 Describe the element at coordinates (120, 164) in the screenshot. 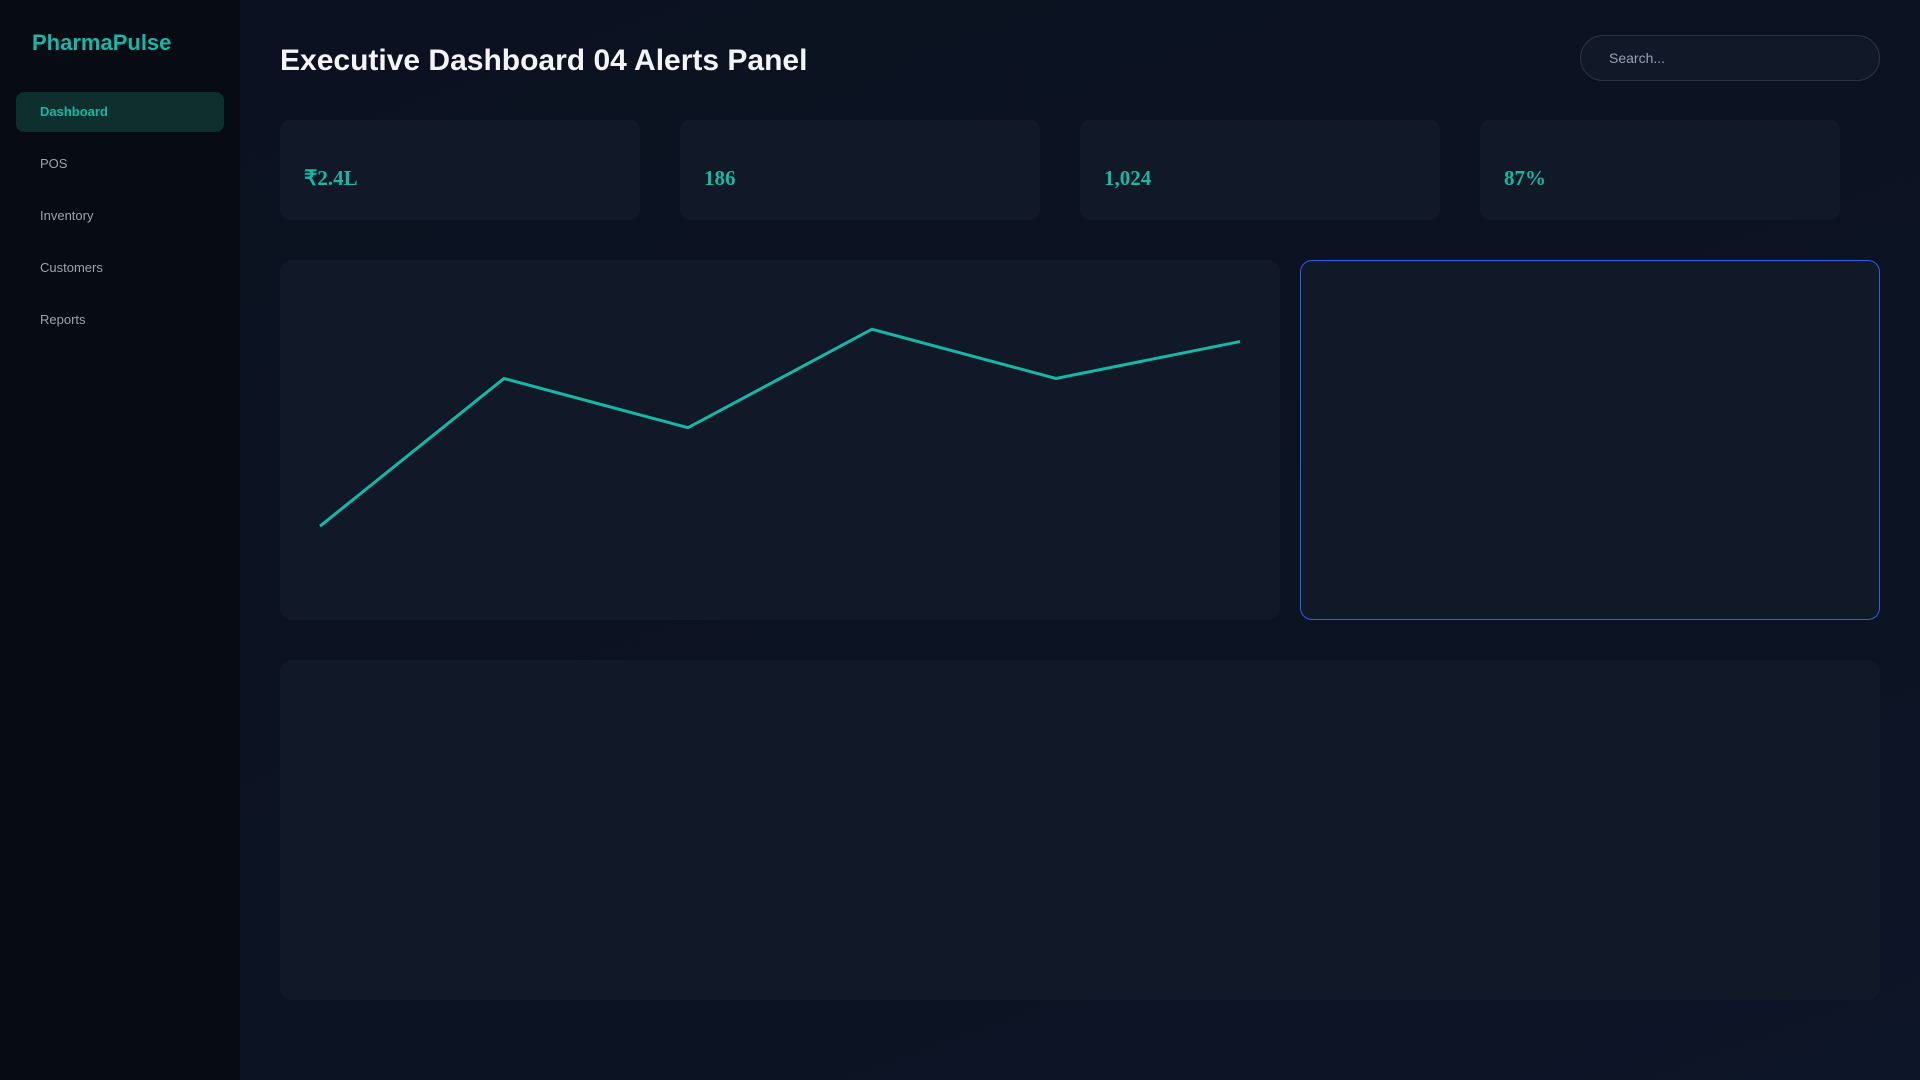

I see `sidebar-item-pos: POS` at that location.